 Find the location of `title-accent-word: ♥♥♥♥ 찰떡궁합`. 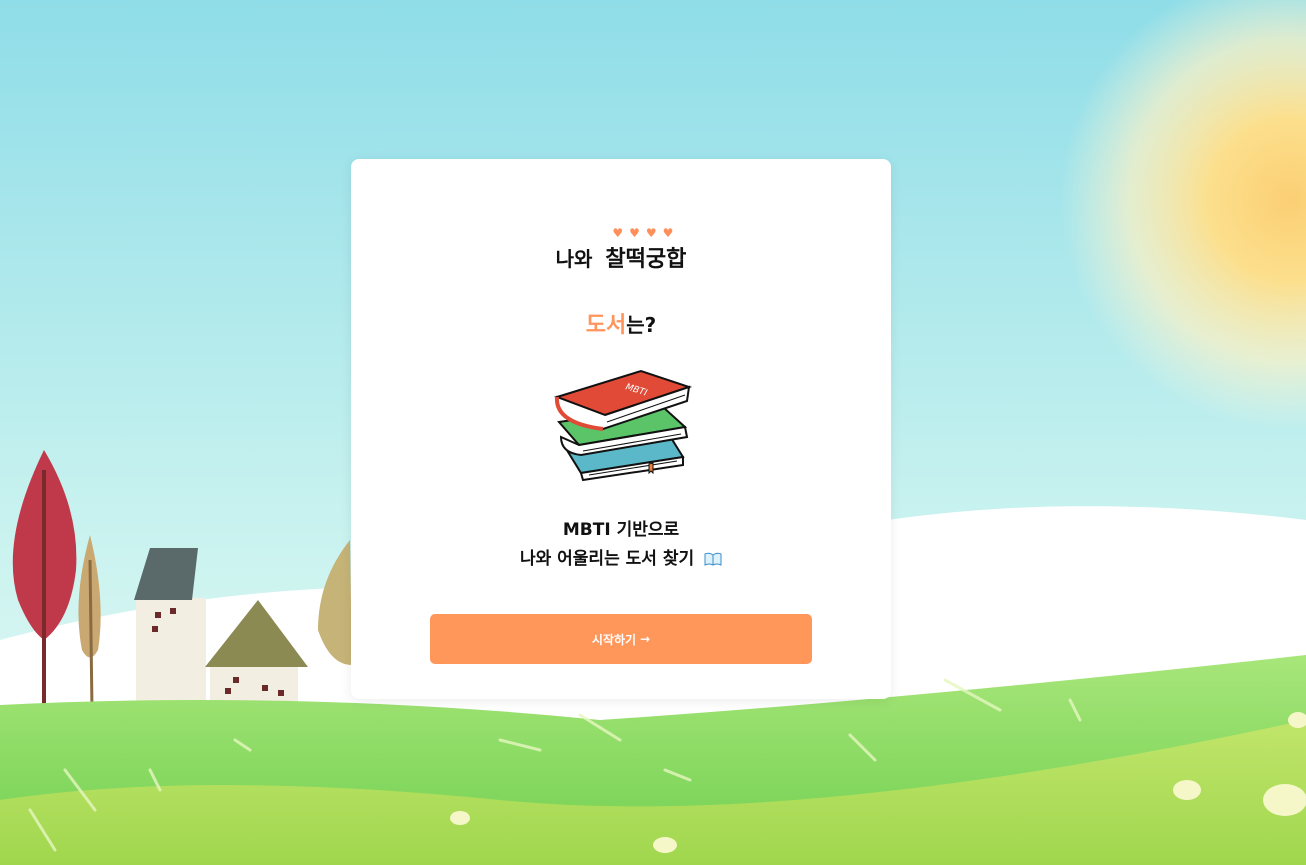

title-accent-word: ♥♥♥♥ 찰떡궁합 is located at coordinates (646, 250).